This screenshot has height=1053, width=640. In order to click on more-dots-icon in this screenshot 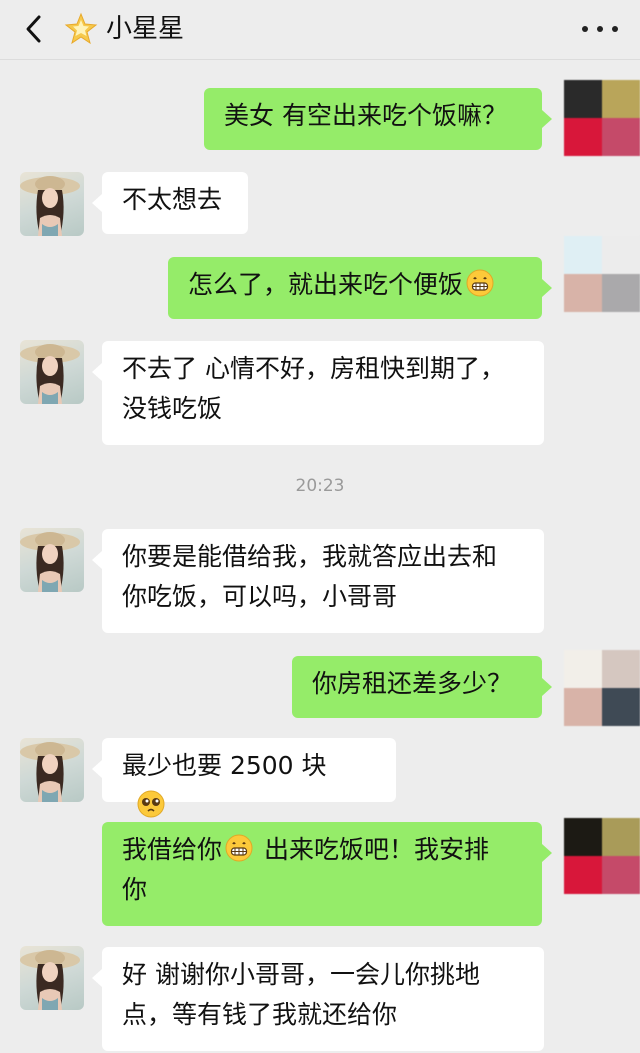, I will do `click(585, 29)`.